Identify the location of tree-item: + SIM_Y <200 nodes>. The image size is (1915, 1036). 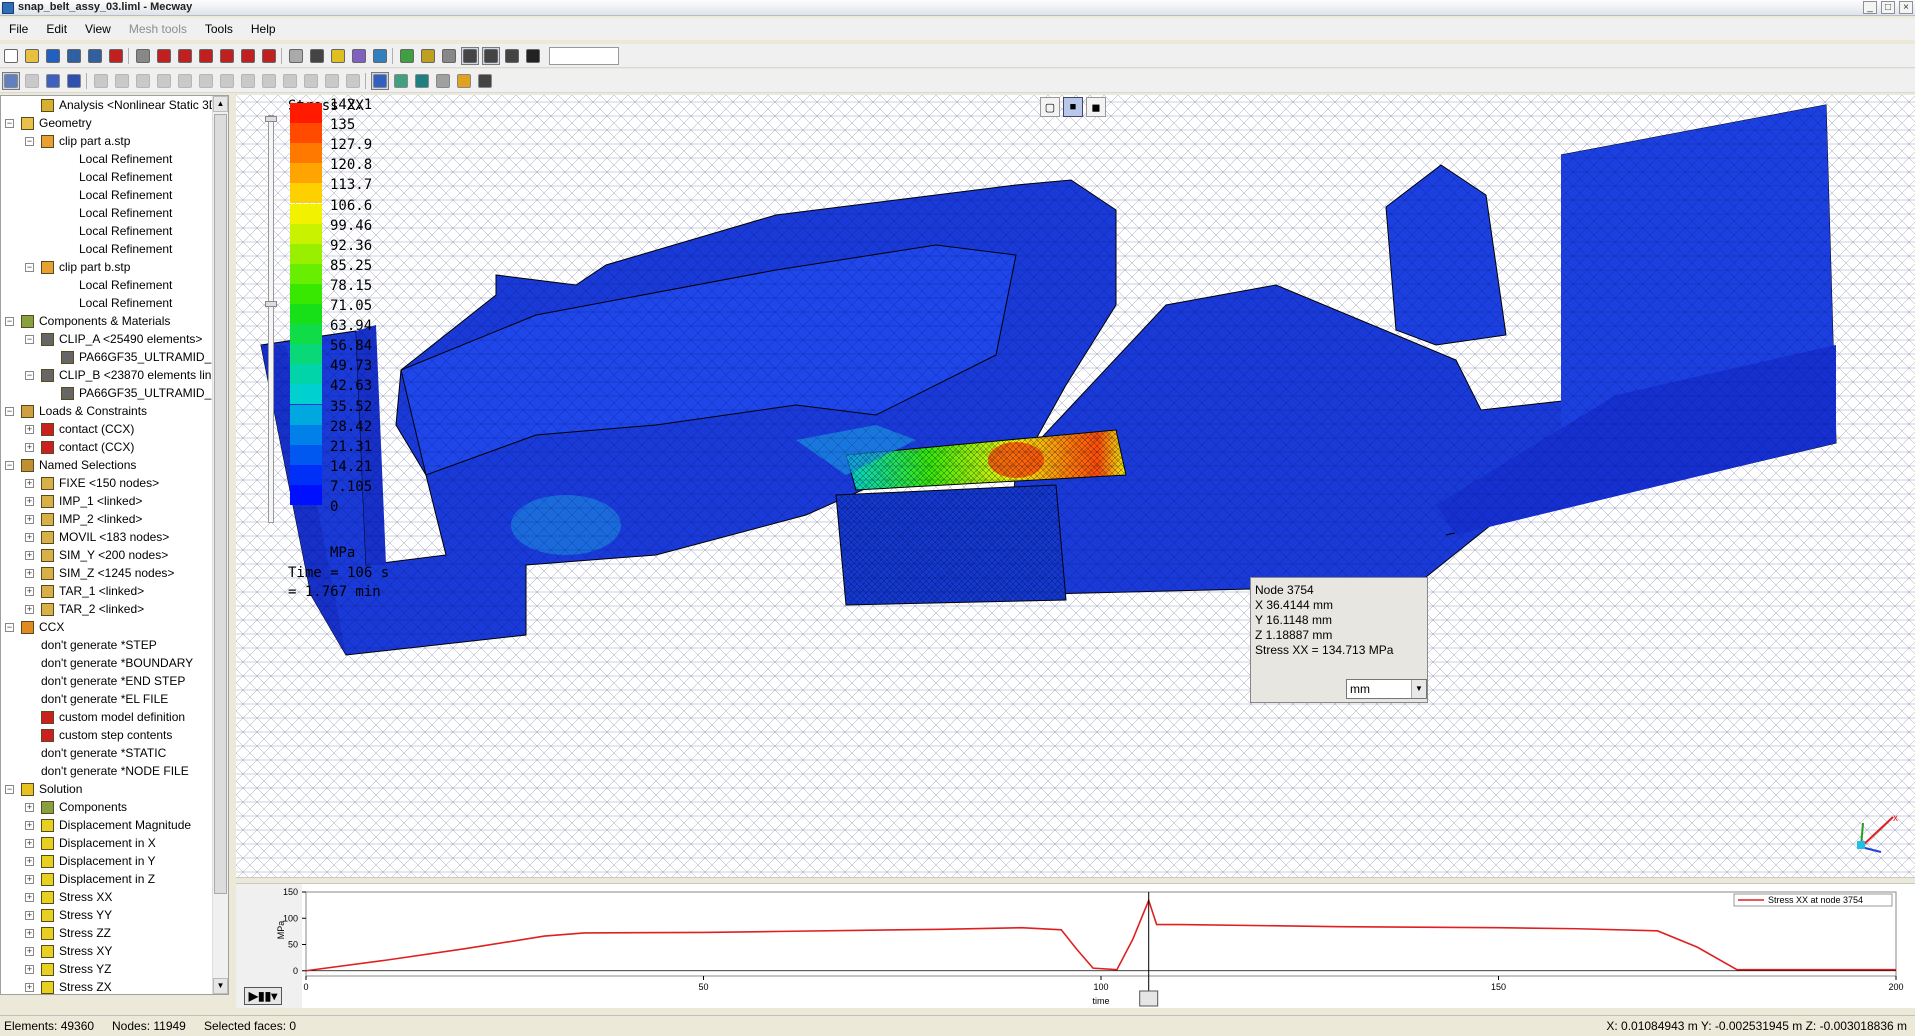
(106, 555).